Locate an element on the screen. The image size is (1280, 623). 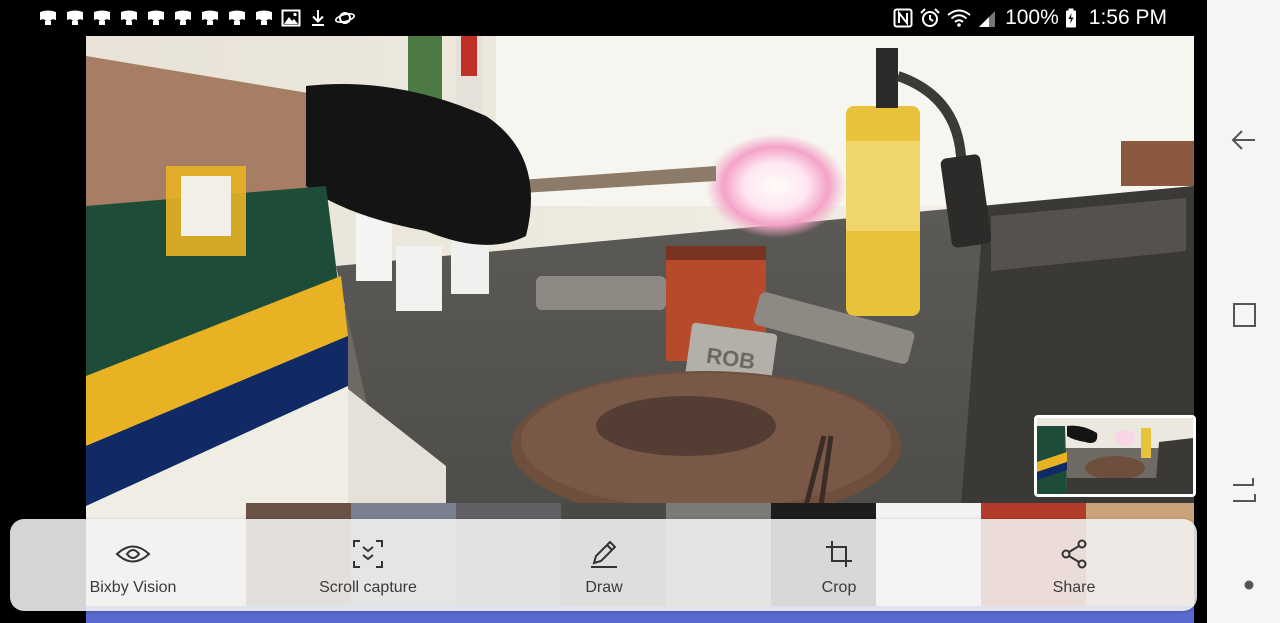
navigation-bar is located at coordinates (1243, 311).